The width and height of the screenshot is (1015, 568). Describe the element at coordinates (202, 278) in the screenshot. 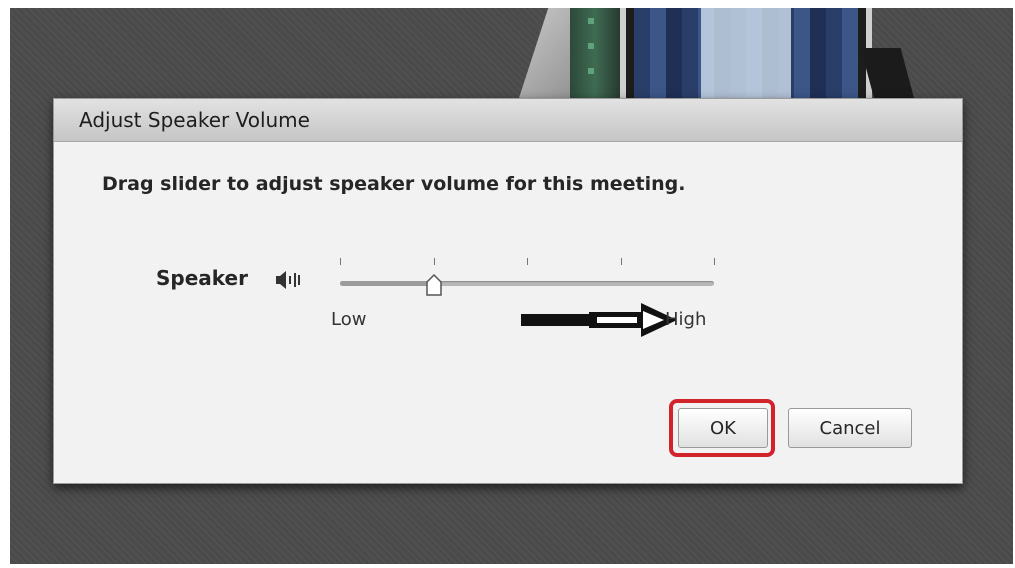

I see `speaker-label: Speaker` at that location.